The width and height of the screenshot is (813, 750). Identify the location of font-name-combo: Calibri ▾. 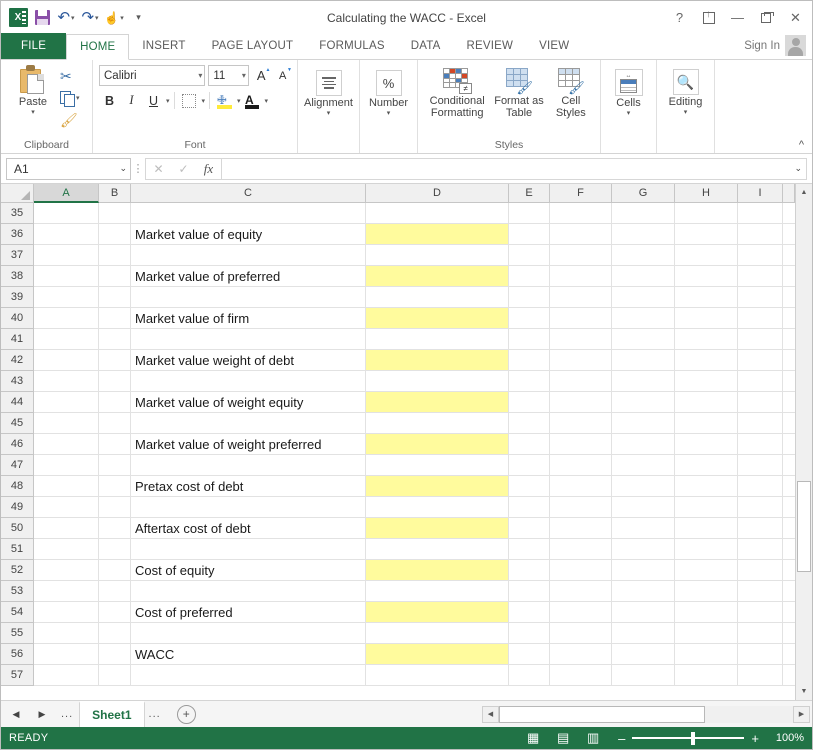
(152, 75).